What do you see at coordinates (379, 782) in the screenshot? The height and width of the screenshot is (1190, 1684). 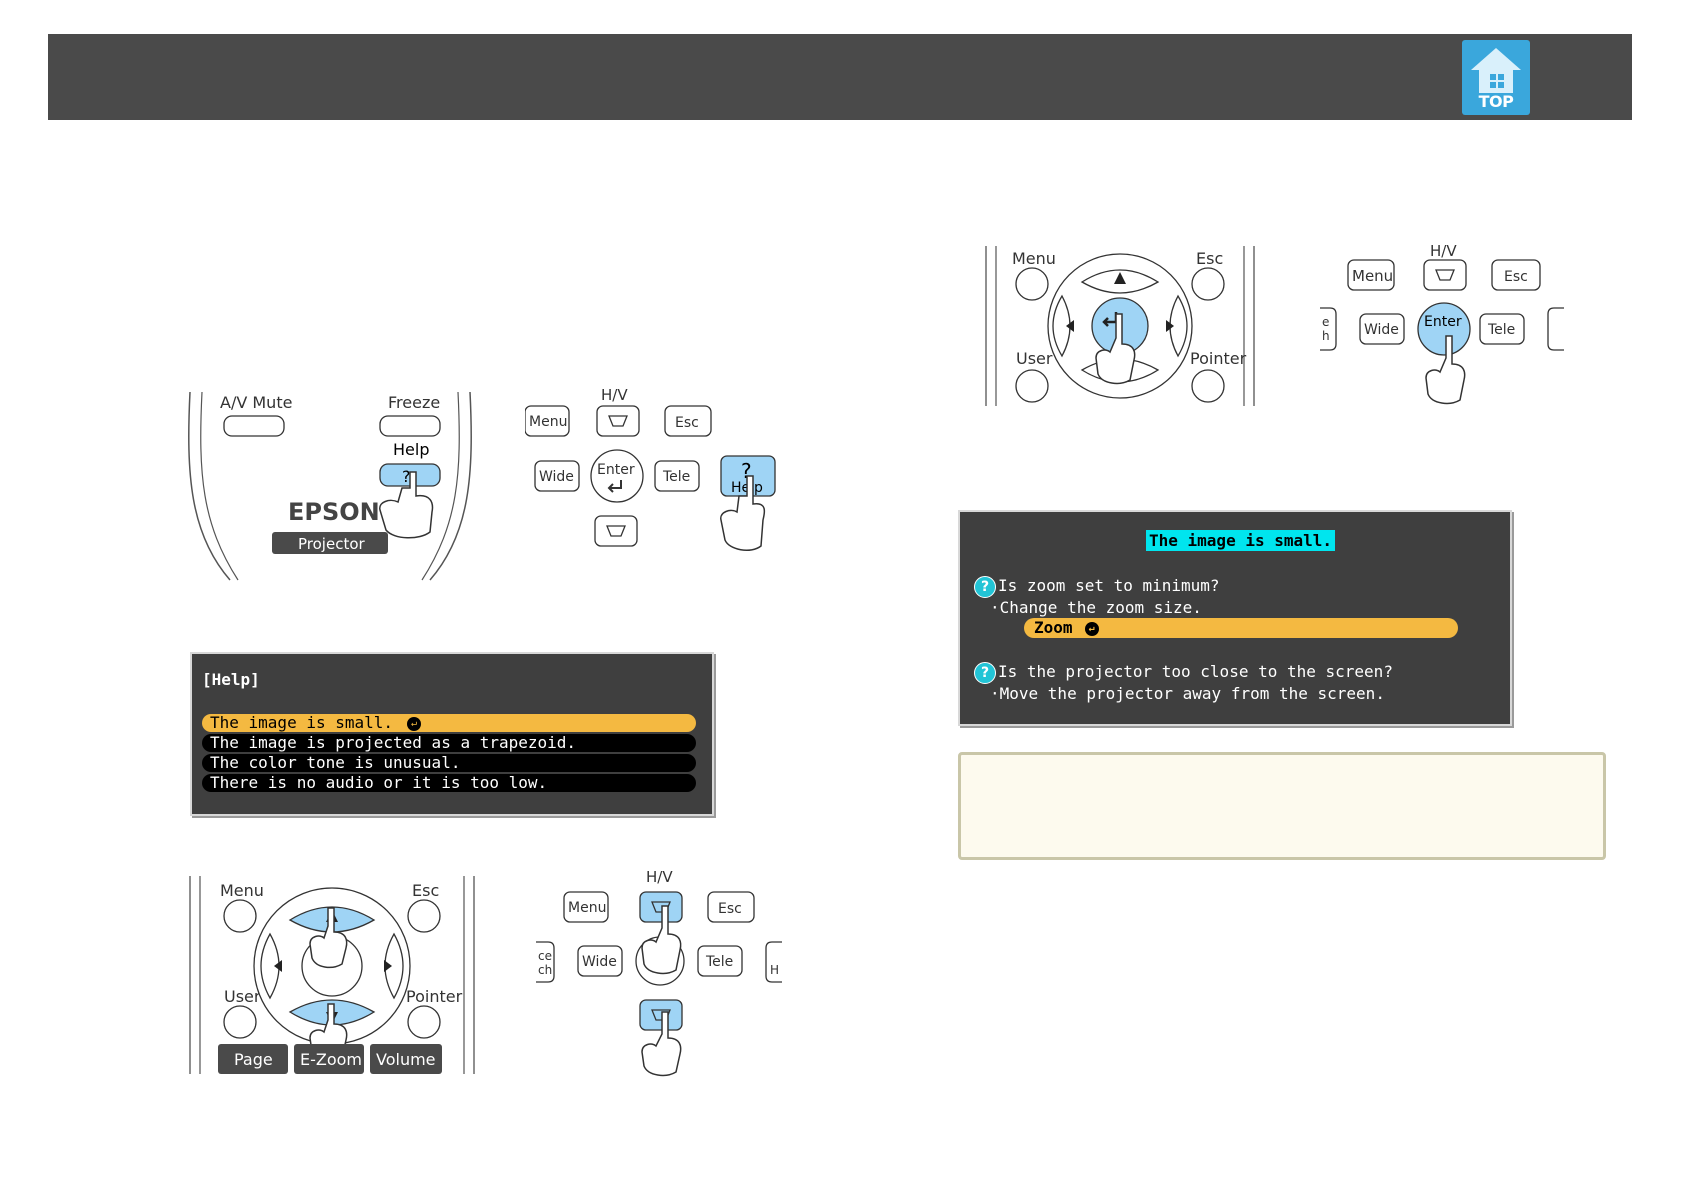 I see `help-menu-item-label: There is no audio or it is too low.` at bounding box center [379, 782].